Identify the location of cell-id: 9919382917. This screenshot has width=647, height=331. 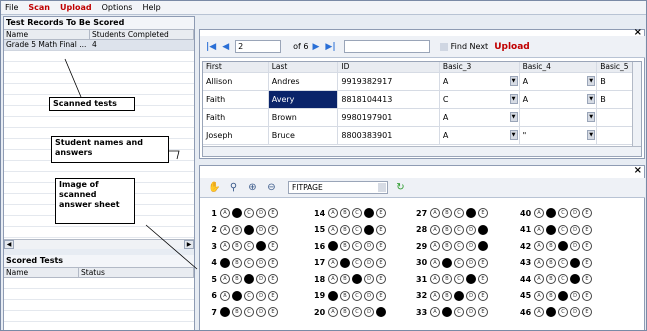
(389, 81).